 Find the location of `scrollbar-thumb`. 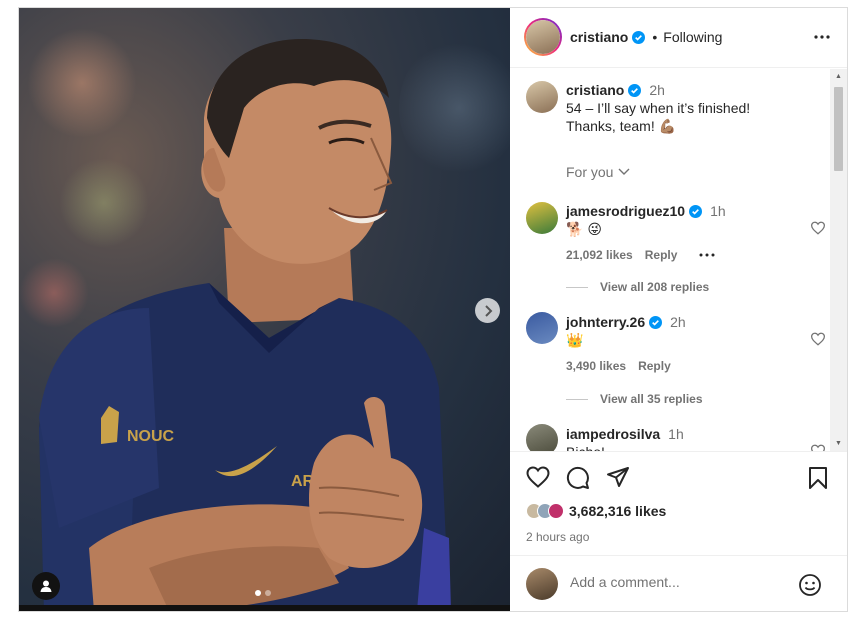

scrollbar-thumb is located at coordinates (838, 129).